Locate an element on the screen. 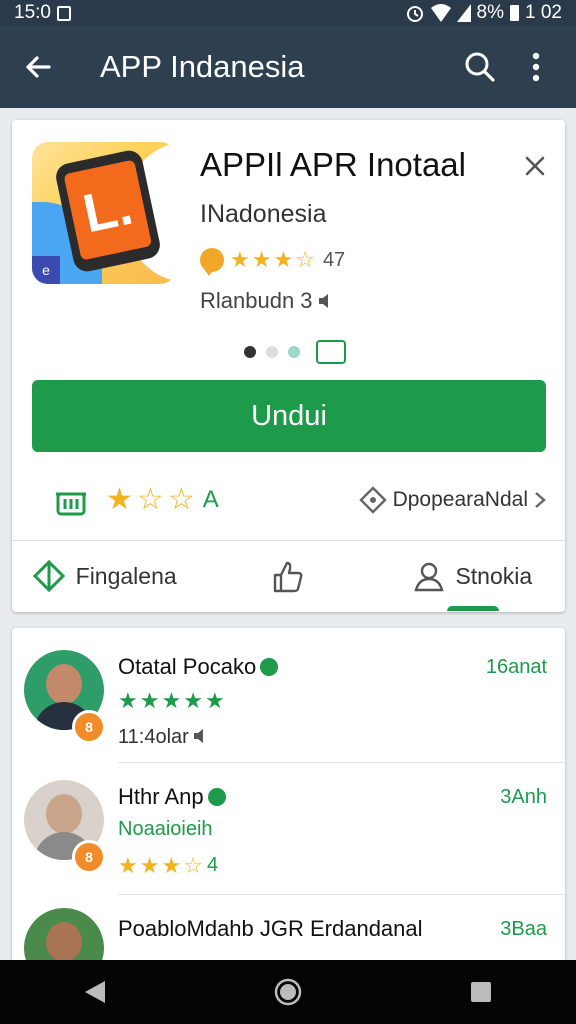 The height and width of the screenshot is (1024, 576). review-item: PoabloMdahb JGR Erdandanal 3Baa is located at coordinates (288, 938).